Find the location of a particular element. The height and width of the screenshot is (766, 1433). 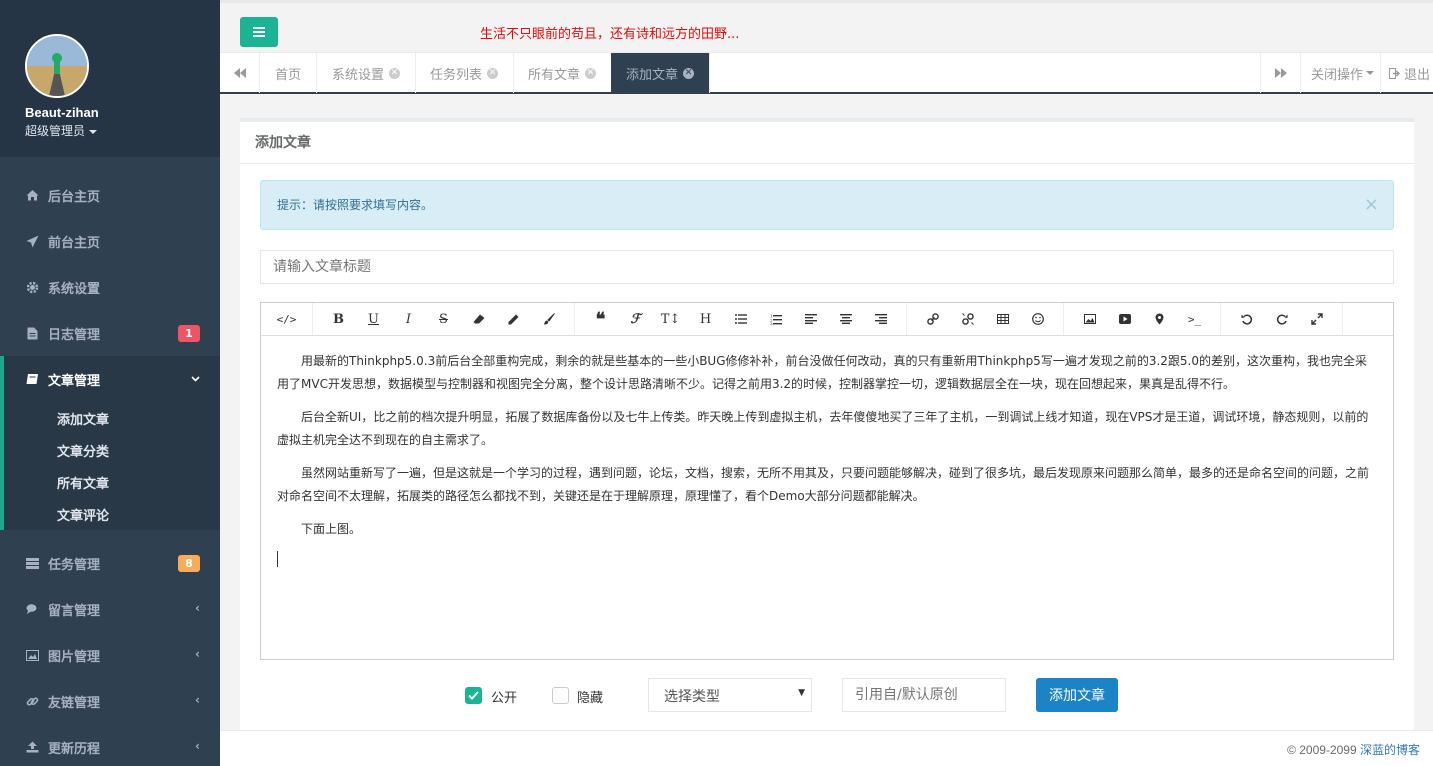

sidebar-item-messages: 留言管理 ‹ is located at coordinates (110, 609).